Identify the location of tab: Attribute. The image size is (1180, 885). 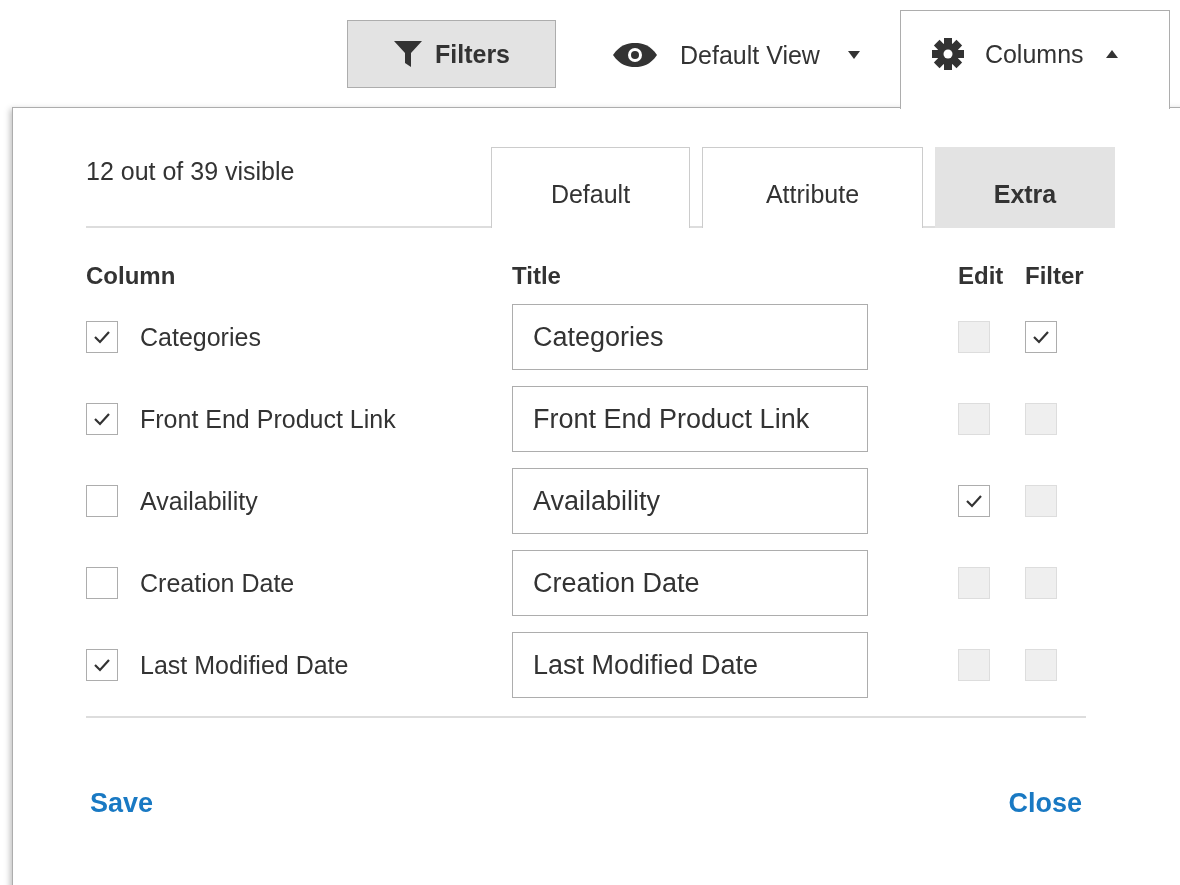
(812, 187).